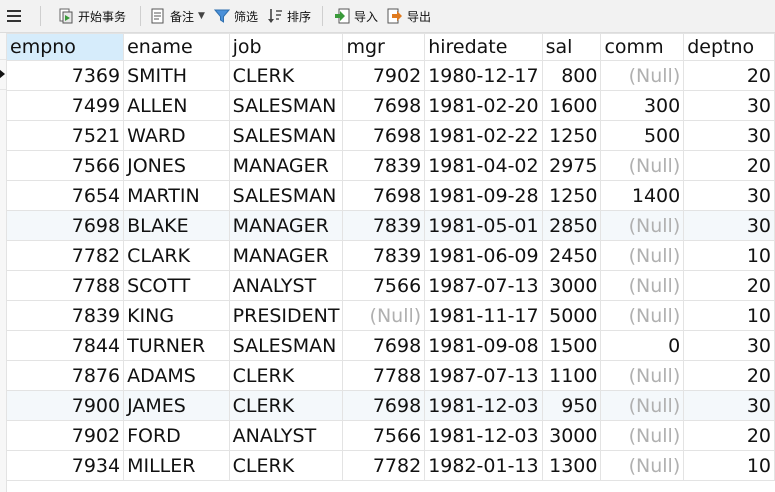 This screenshot has width=775, height=492. What do you see at coordinates (642, 105) in the screenshot?
I see `cell-comm: 300` at bounding box center [642, 105].